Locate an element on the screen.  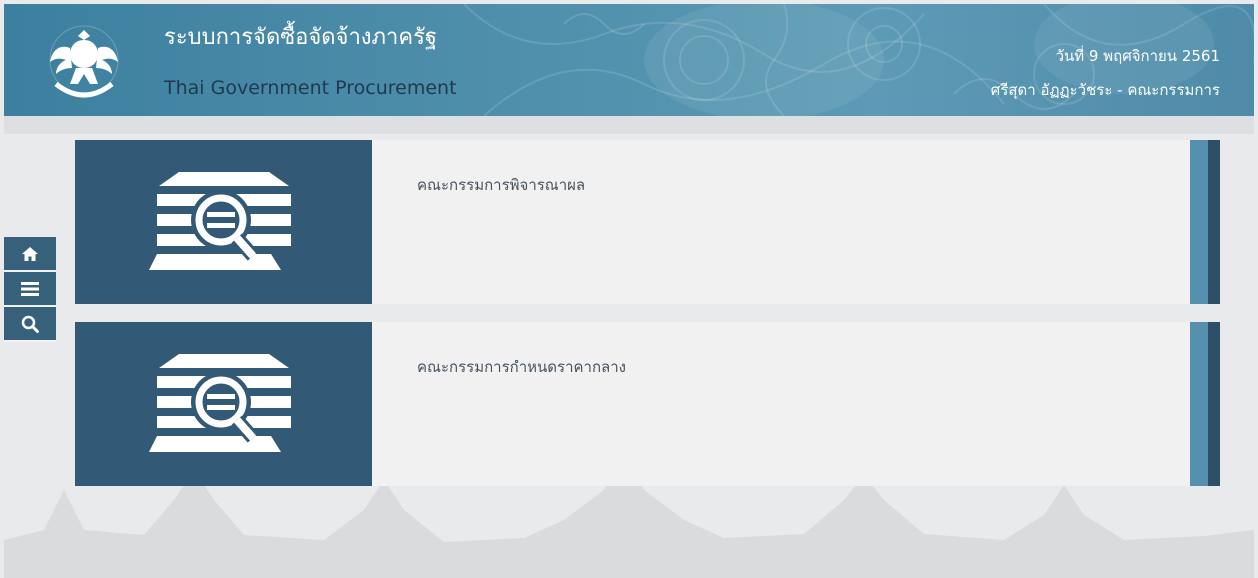
home-icon is located at coordinates (30, 253).